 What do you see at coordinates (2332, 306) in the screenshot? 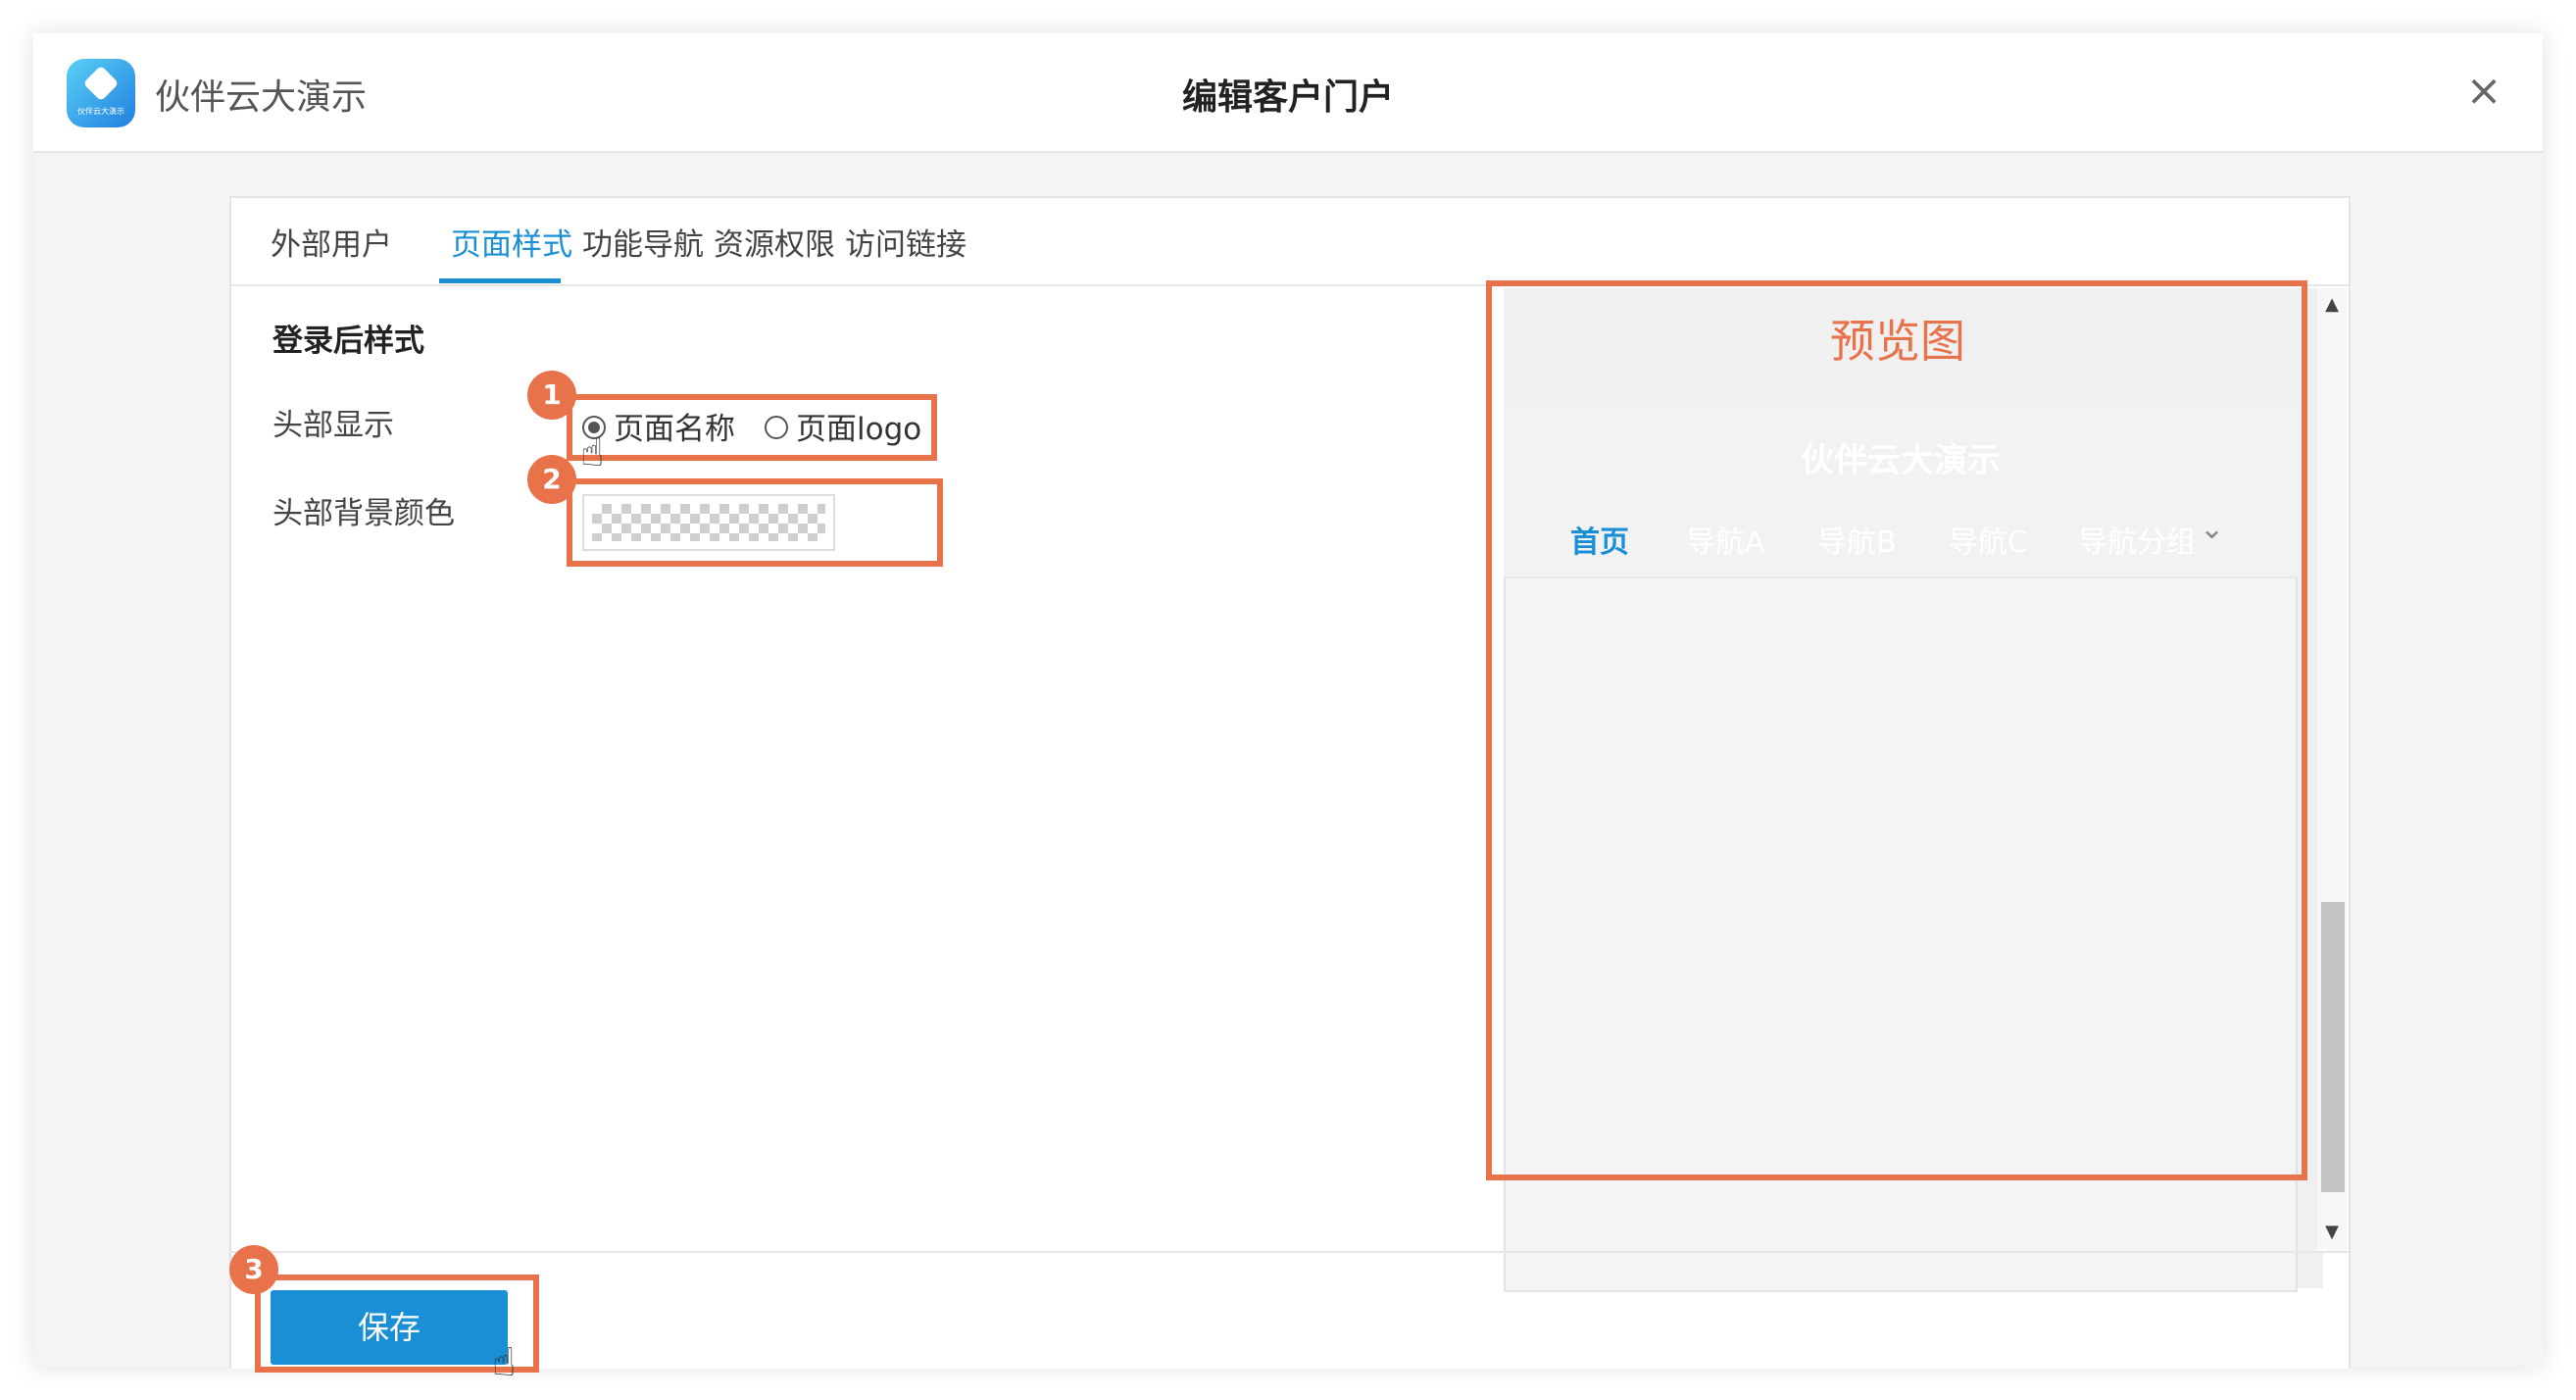
I see `scroll-up-arrow-icon: ▲` at bounding box center [2332, 306].